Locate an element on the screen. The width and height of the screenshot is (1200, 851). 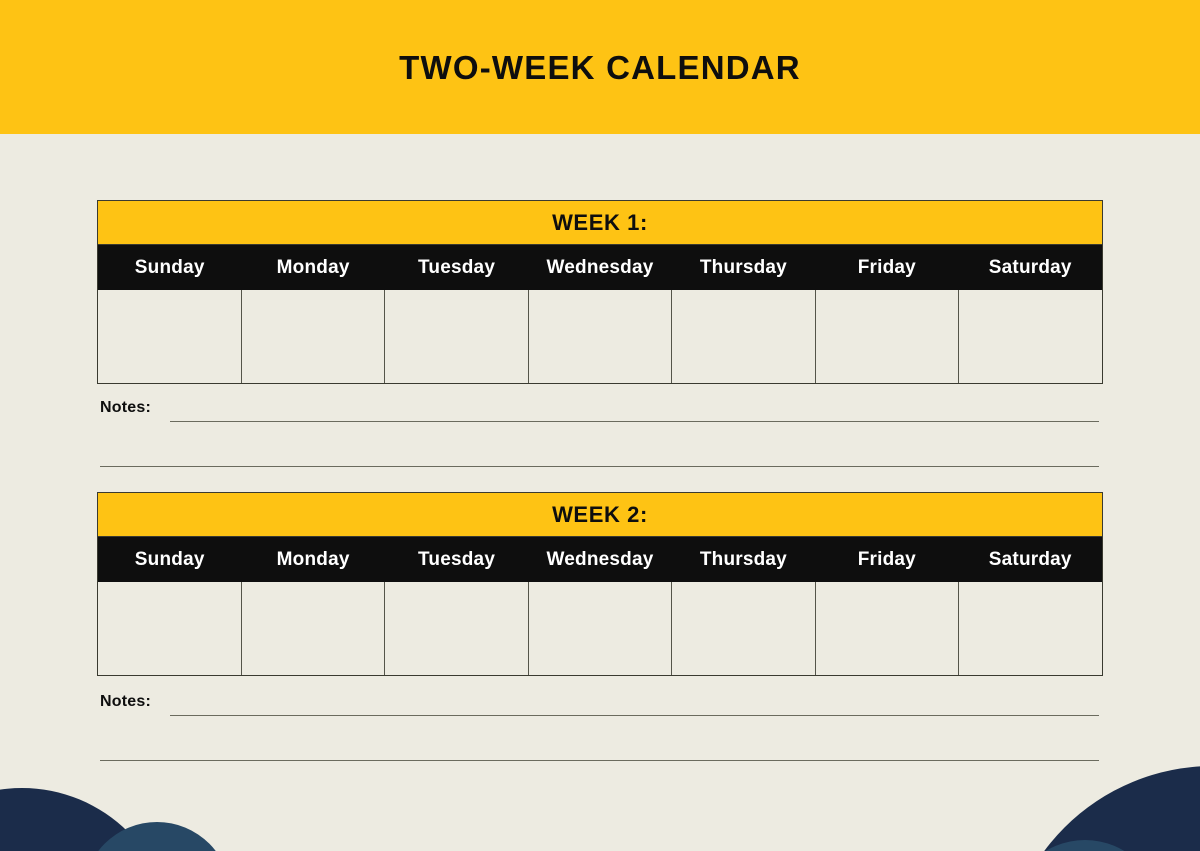
week-1-notes-block: Notes: is located at coordinates (600, 428).